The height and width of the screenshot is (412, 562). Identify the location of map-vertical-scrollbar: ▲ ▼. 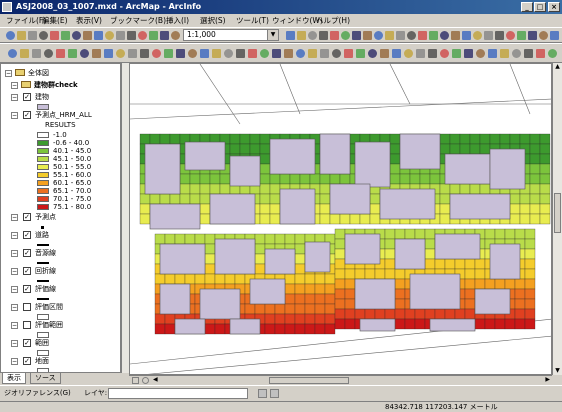
(557, 219).